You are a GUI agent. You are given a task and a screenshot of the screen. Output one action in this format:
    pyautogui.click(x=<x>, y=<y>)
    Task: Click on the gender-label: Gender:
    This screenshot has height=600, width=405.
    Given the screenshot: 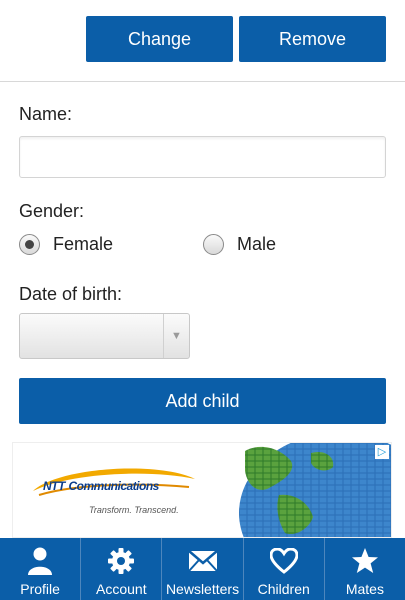 What is the action you would take?
    pyautogui.click(x=52, y=211)
    